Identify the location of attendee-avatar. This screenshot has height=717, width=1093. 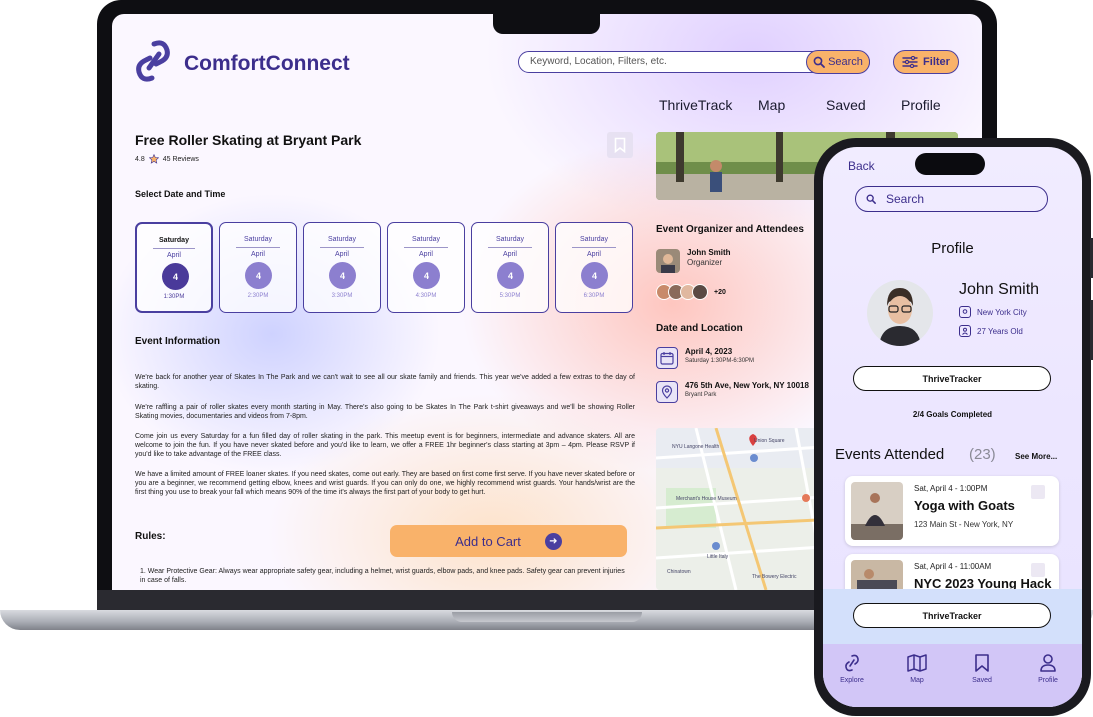
(700, 292).